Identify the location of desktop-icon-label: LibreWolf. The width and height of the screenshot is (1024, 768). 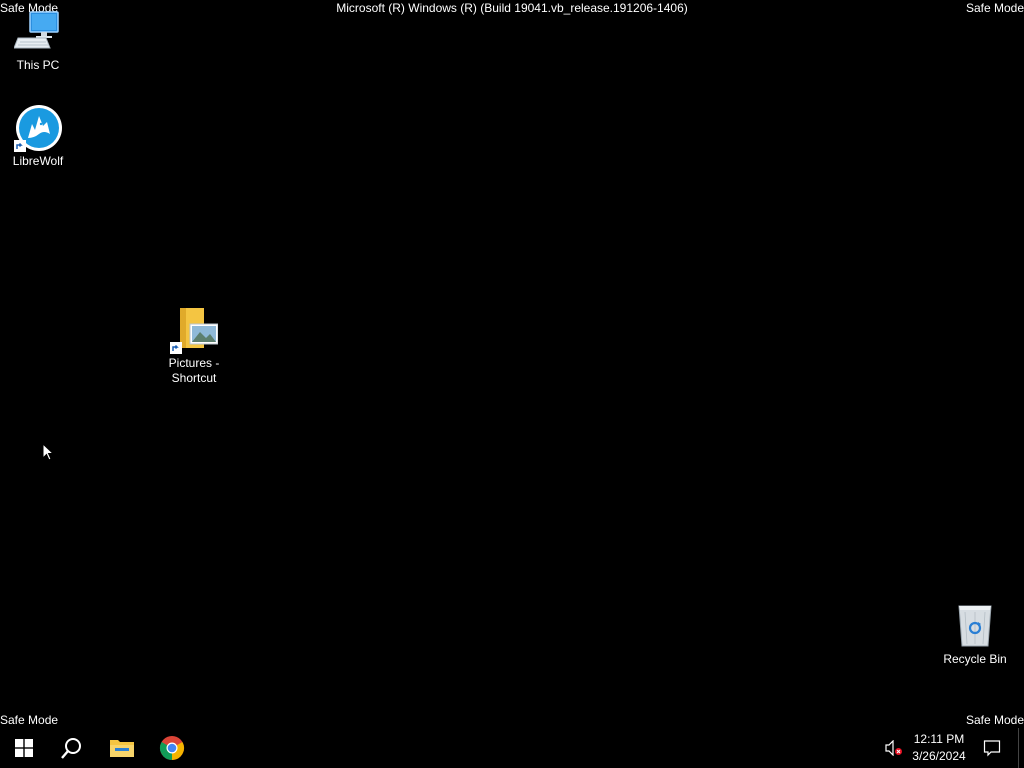
(38, 161).